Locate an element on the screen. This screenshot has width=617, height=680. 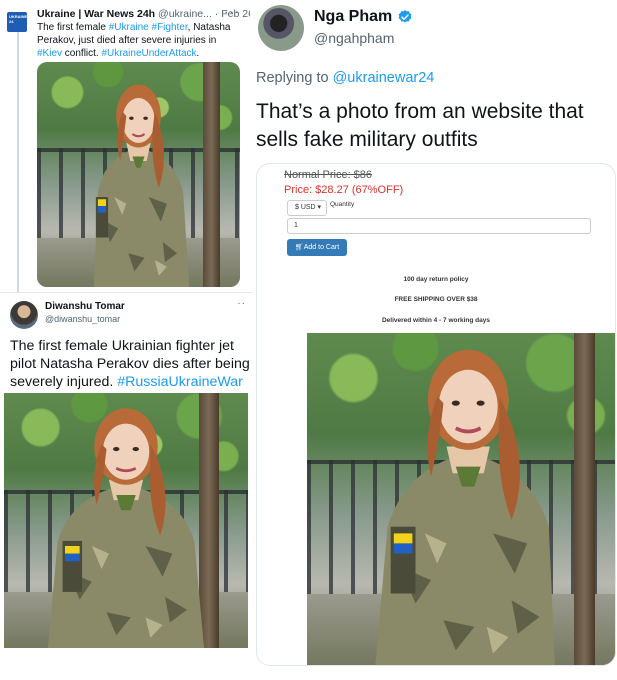
hashtag-link: #UkraineUnderAttack is located at coordinates (148, 53).